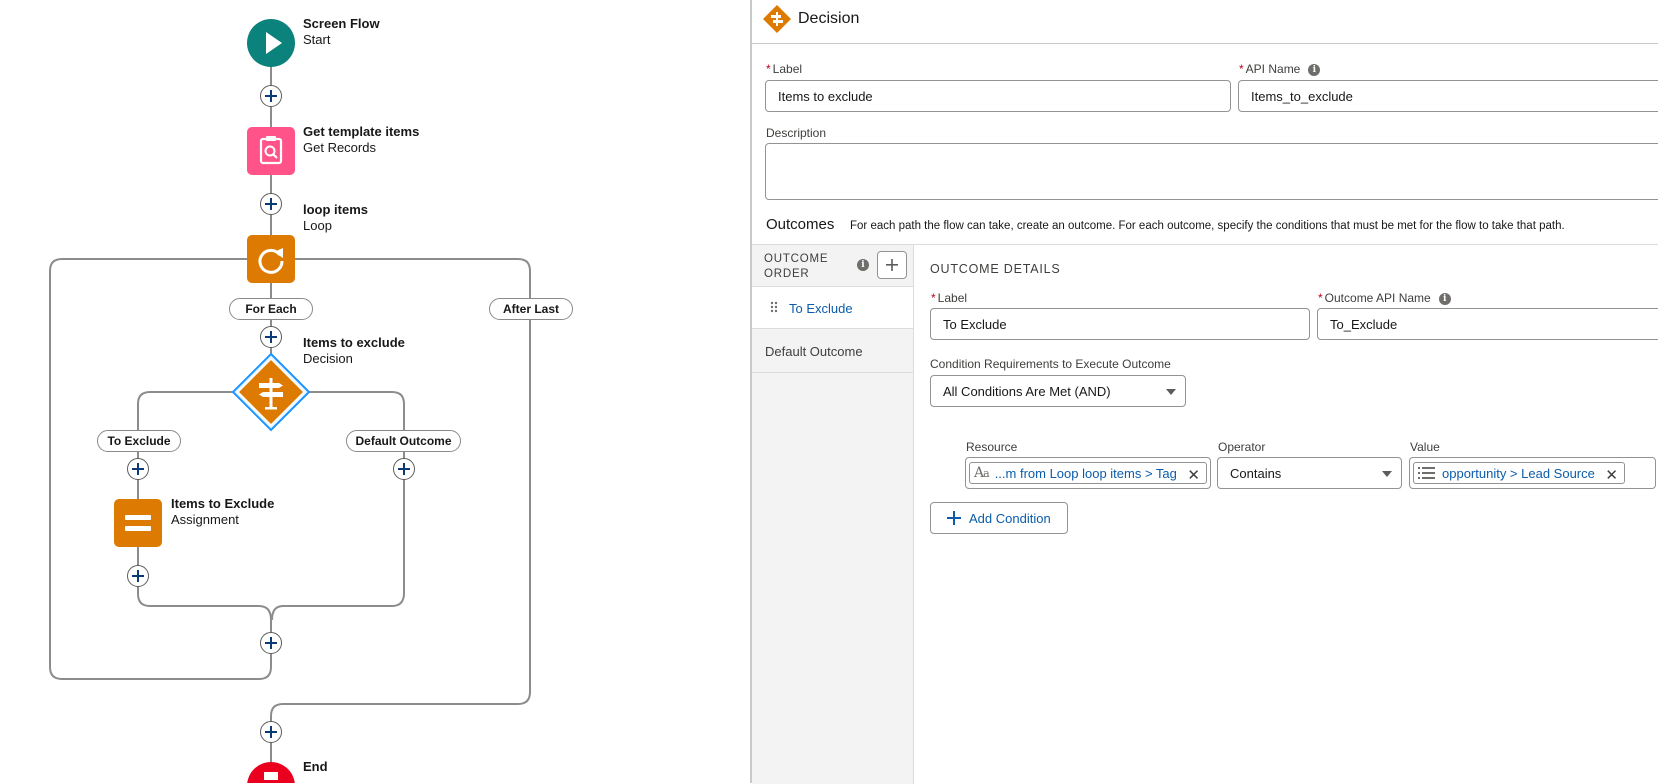 This screenshot has height=784, width=1658. I want to click on outcome-details-heading: OUTCOME DETAILS, so click(995, 269).